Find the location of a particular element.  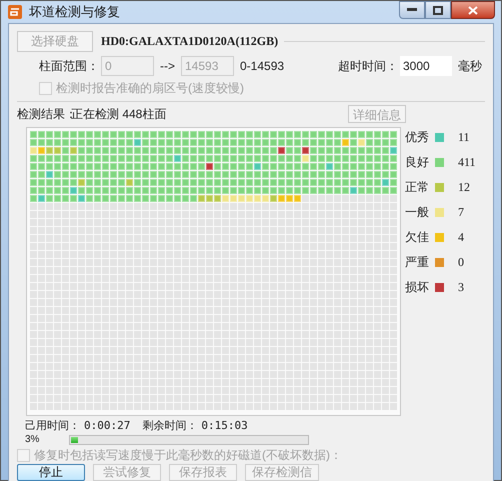

action-button: 停止 is located at coordinates (51, 472).